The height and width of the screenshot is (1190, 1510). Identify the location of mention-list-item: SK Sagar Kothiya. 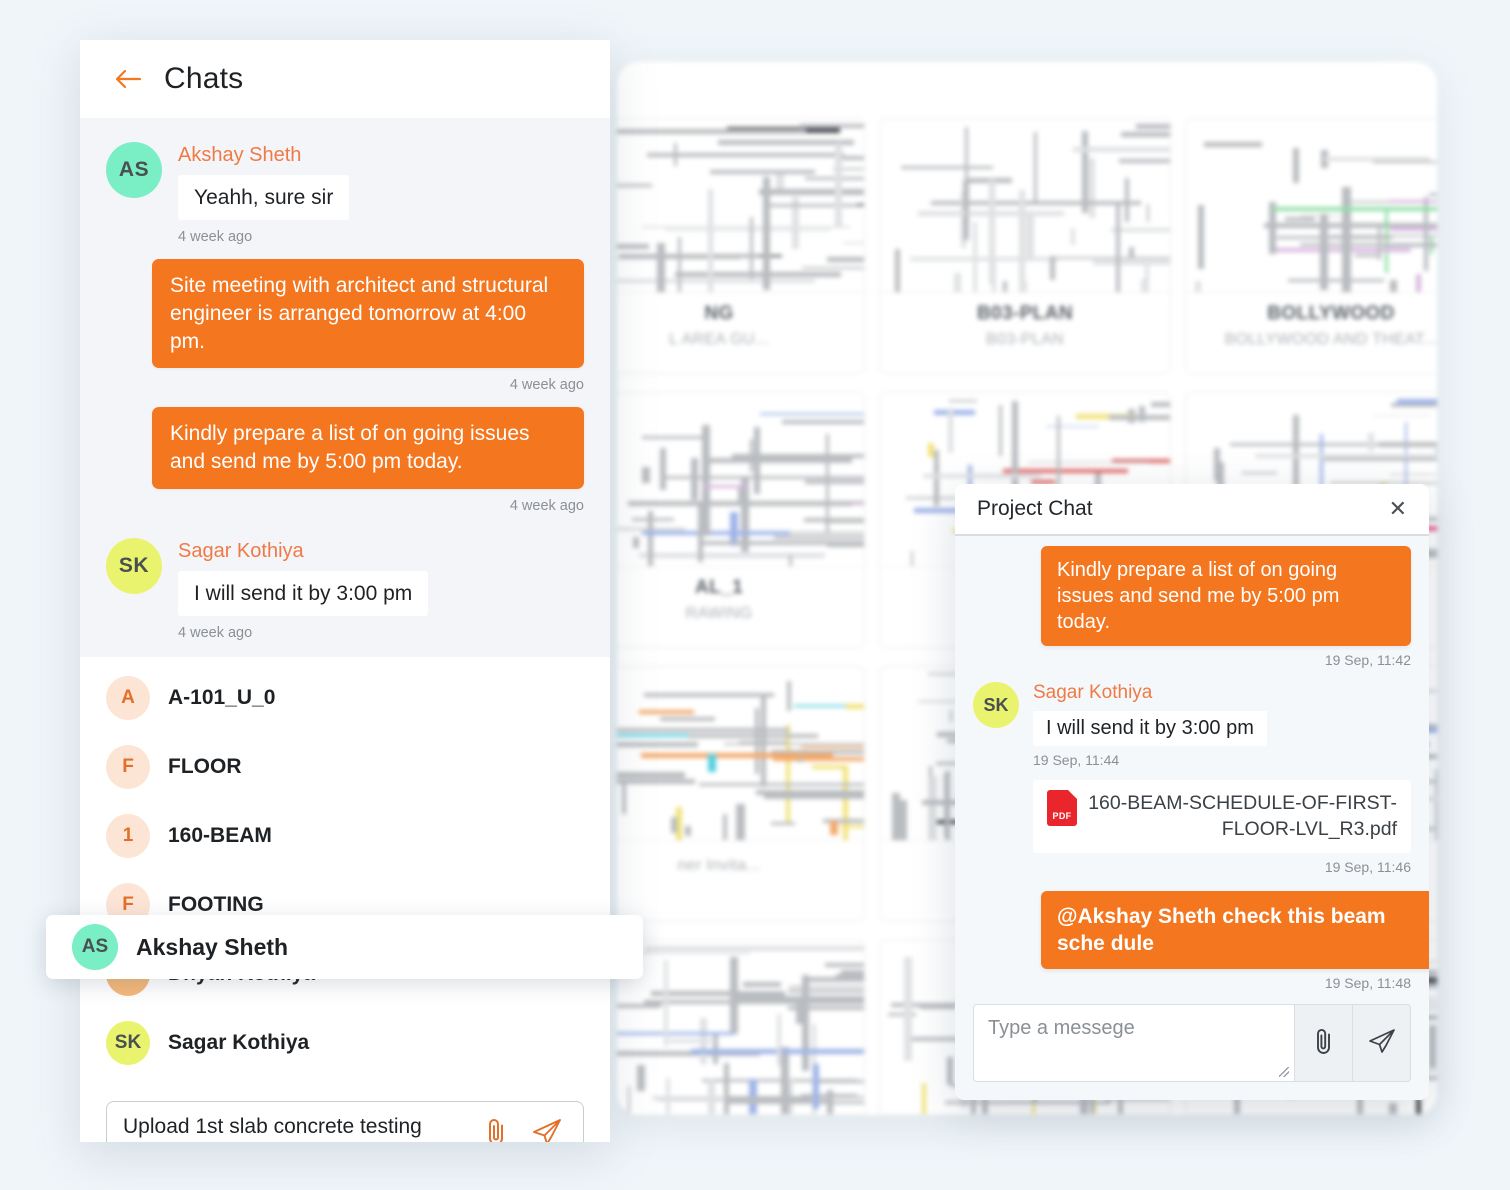
(345, 1042).